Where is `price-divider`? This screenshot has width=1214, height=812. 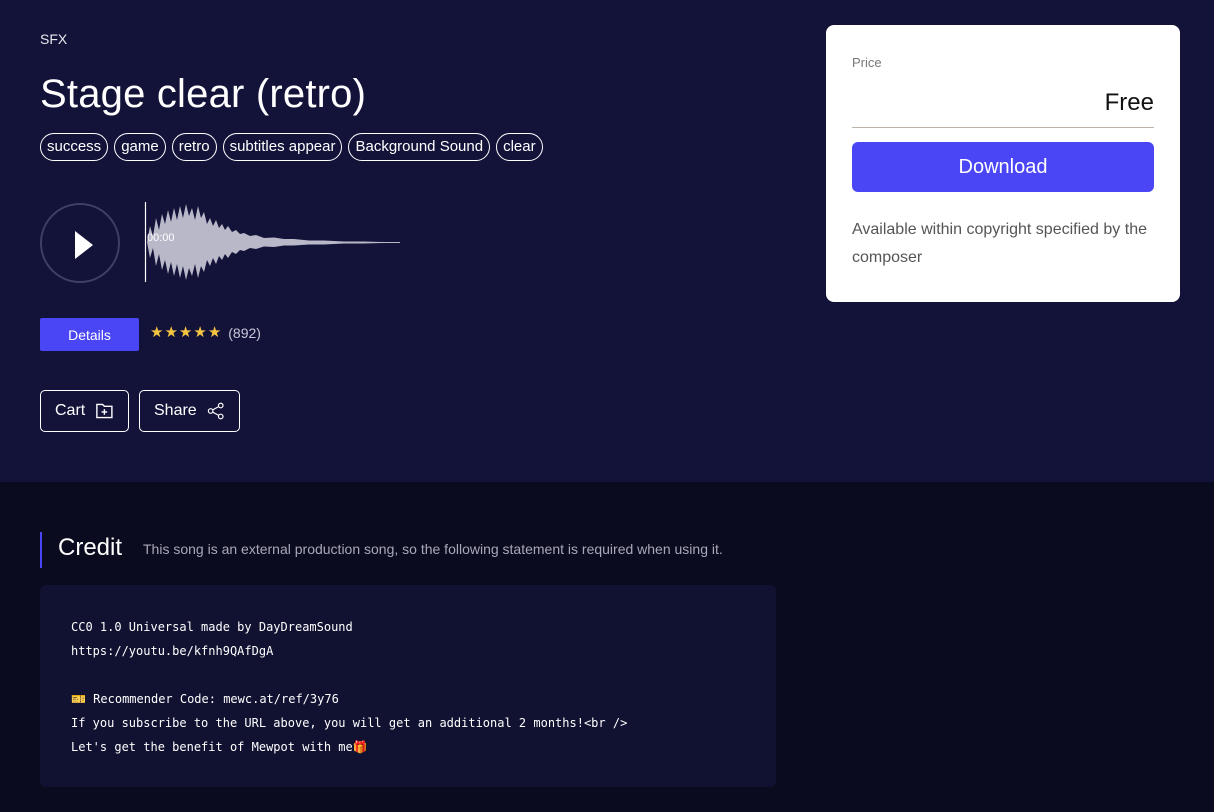
price-divider is located at coordinates (1003, 127).